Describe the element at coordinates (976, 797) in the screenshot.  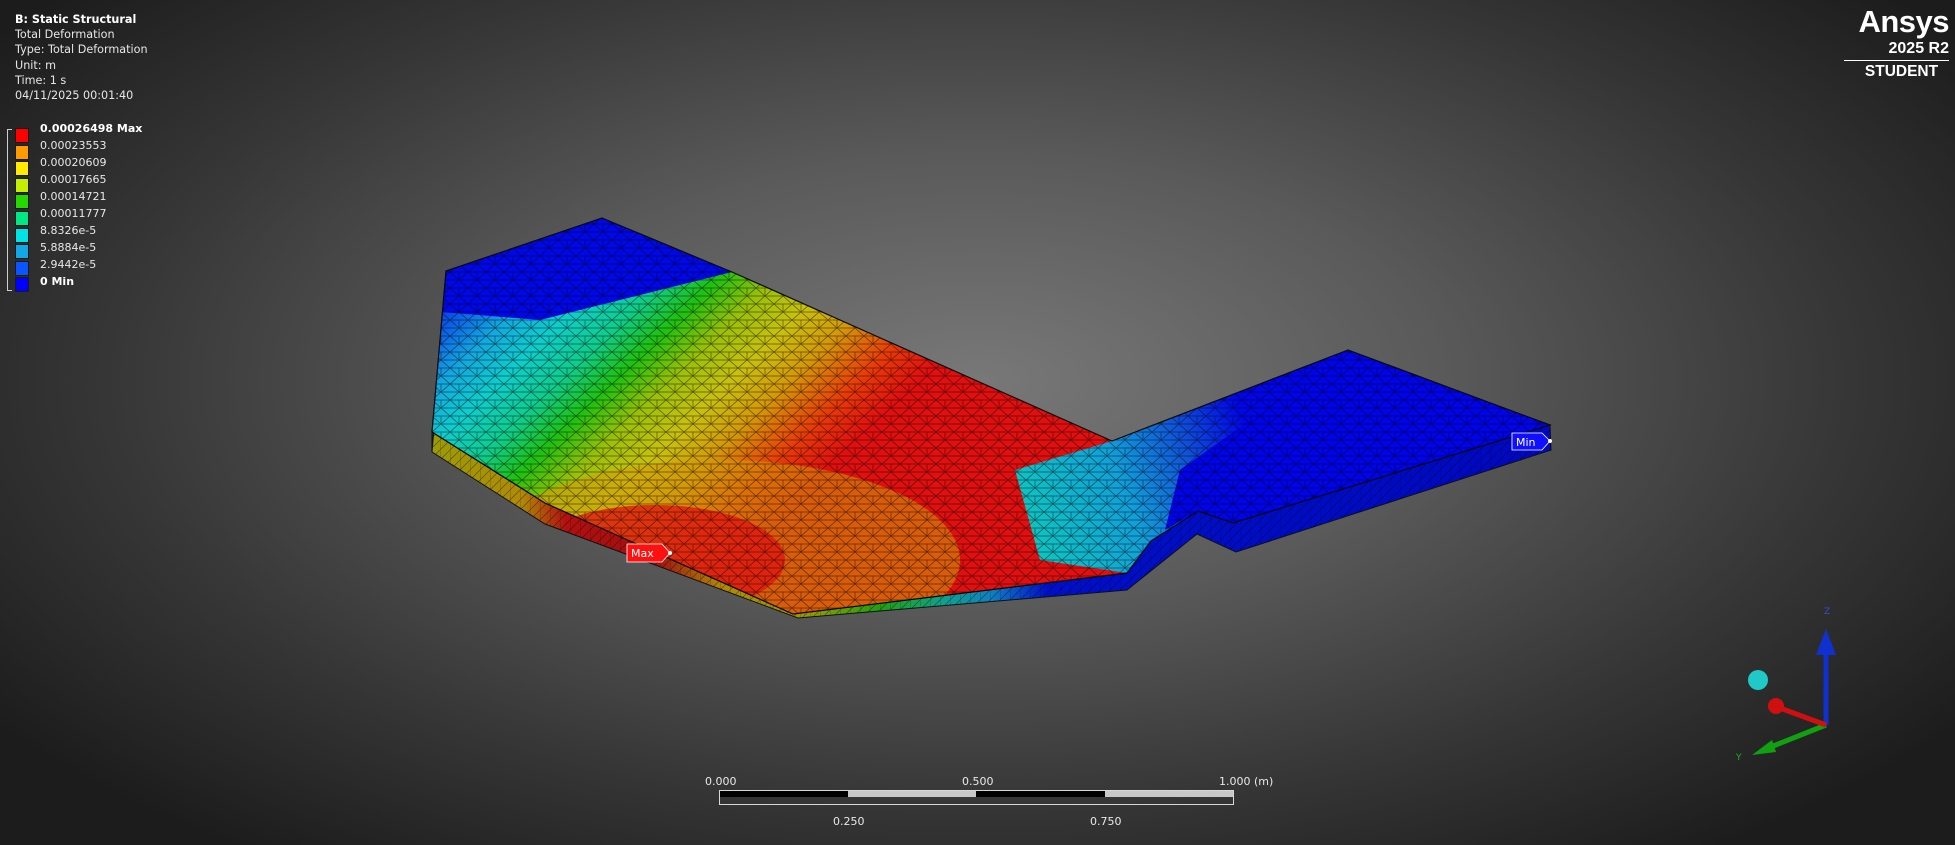
I see `scale-bar` at that location.